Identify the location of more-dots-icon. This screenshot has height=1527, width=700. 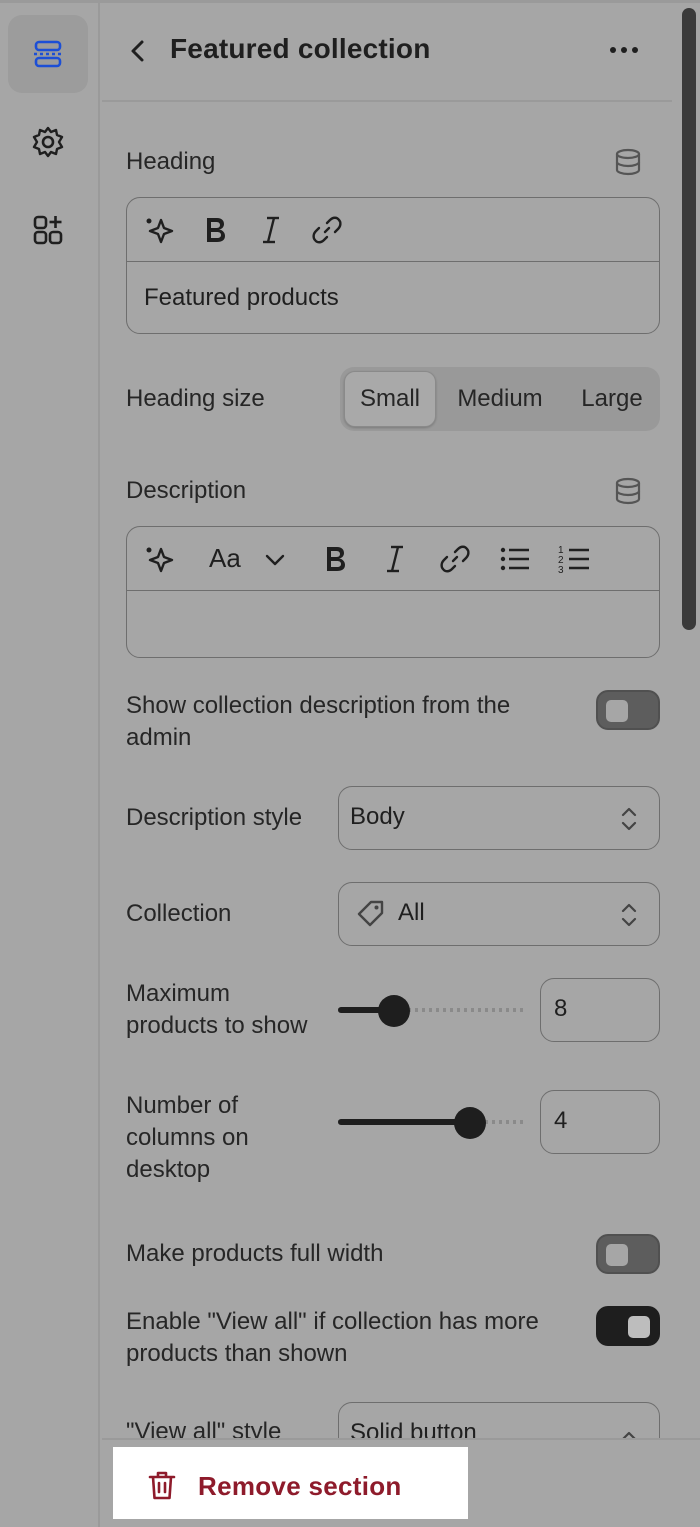
(624, 50).